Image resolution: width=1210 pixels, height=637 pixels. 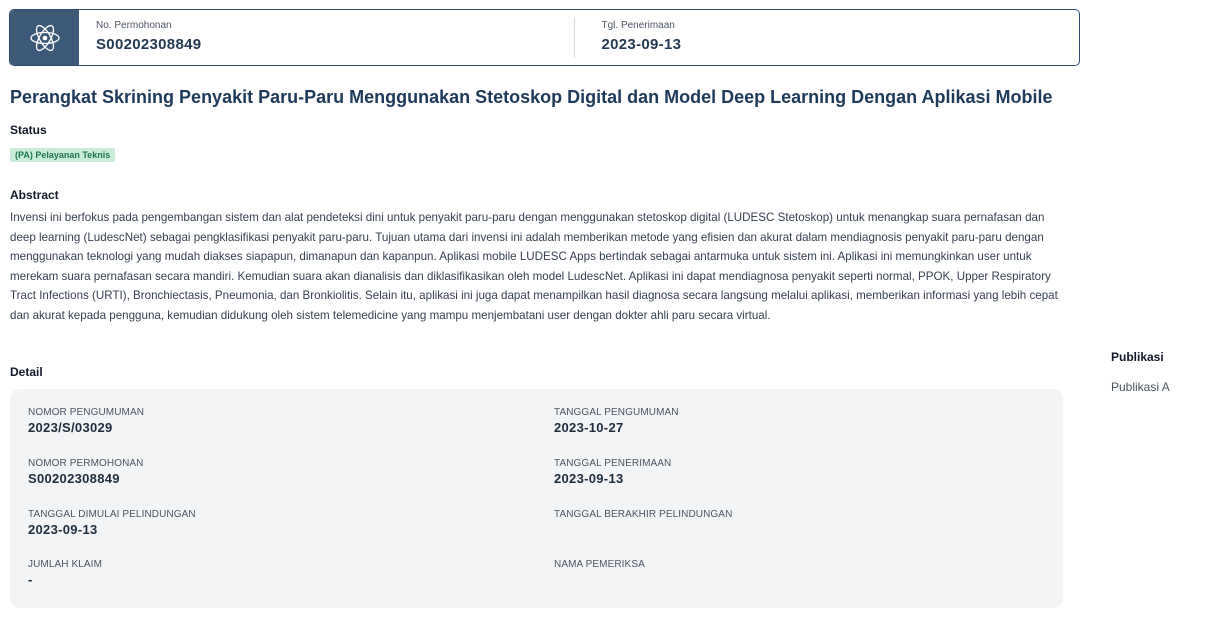 What do you see at coordinates (326, 37) in the screenshot?
I see `header-no-permohonan: No. Permohonan S00202308849` at bounding box center [326, 37].